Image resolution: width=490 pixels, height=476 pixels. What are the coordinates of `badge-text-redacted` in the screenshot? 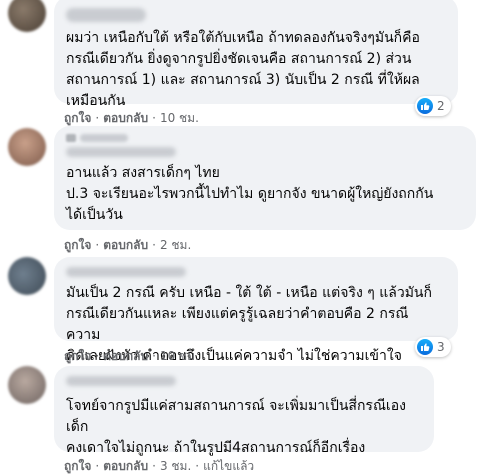 It's located at (104, 138).